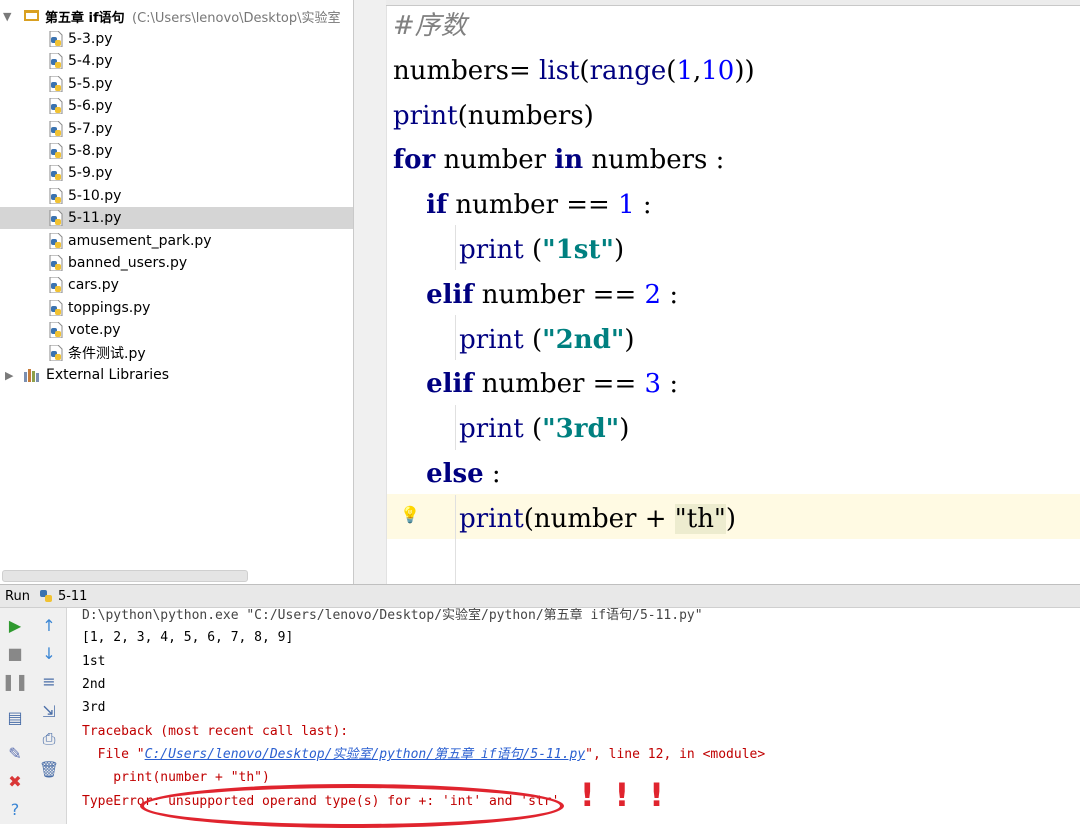  I want to click on file-item: cars.py, so click(176, 285).